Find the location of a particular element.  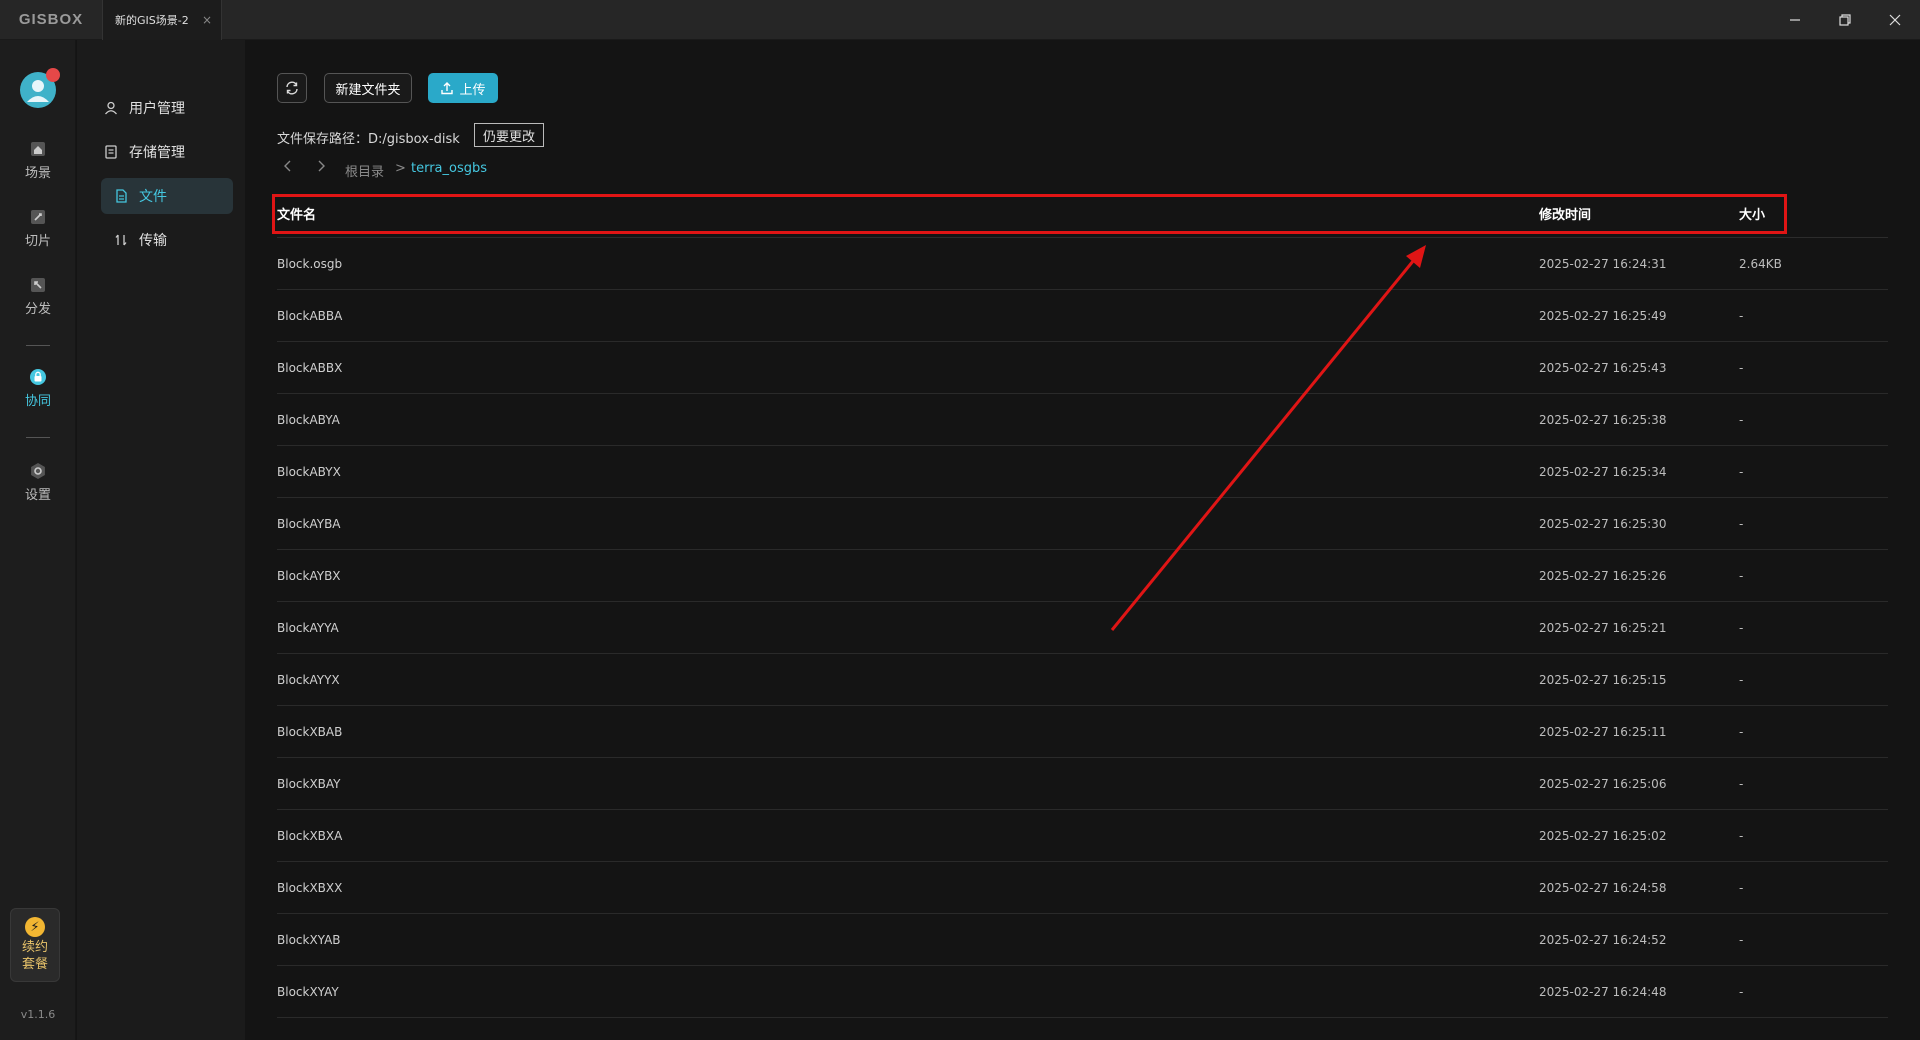

window-controls is located at coordinates (1845, 20).